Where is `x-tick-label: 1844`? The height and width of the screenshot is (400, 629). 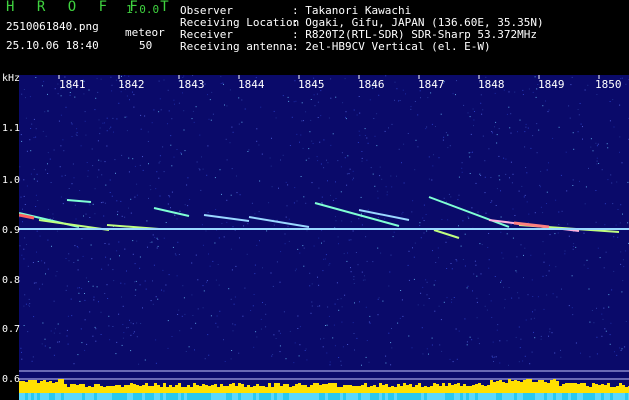 x-tick-label: 1844 is located at coordinates (251, 84).